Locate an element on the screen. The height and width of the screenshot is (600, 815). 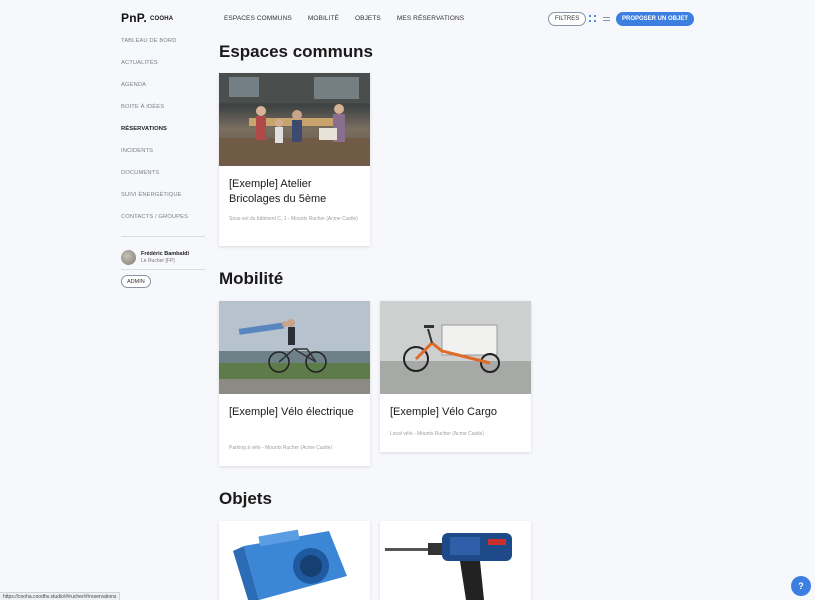
list-view-icon is located at coordinates (606, 19).